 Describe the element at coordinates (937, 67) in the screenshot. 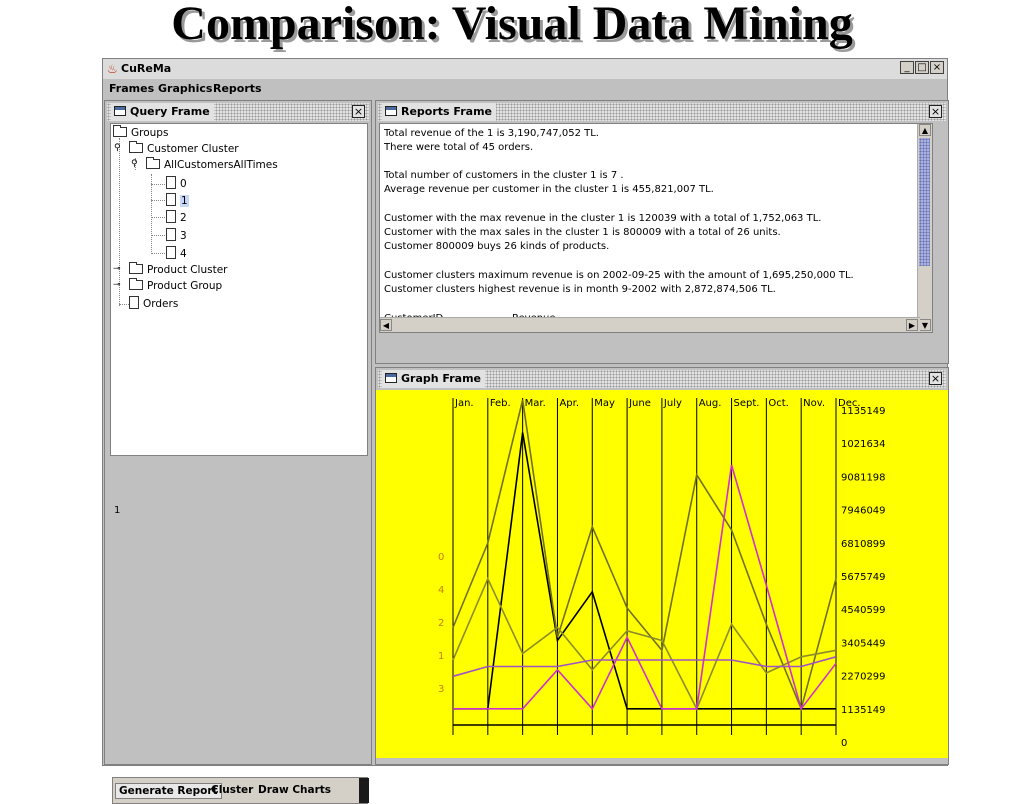

I see `close-button: ×` at that location.